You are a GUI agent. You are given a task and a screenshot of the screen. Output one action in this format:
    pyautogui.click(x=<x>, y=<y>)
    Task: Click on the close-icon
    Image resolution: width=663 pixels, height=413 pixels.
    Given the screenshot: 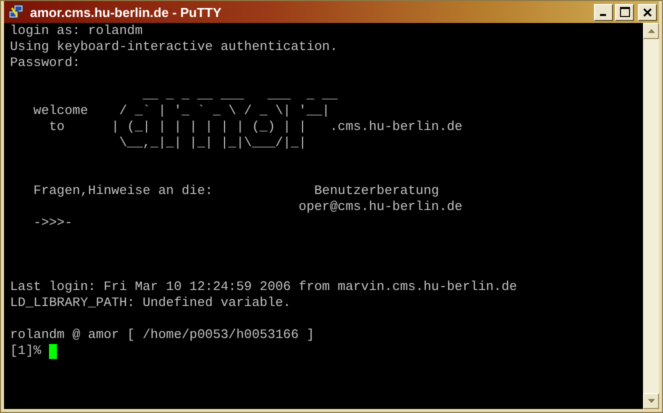 What is the action you would take?
    pyautogui.click(x=647, y=12)
    